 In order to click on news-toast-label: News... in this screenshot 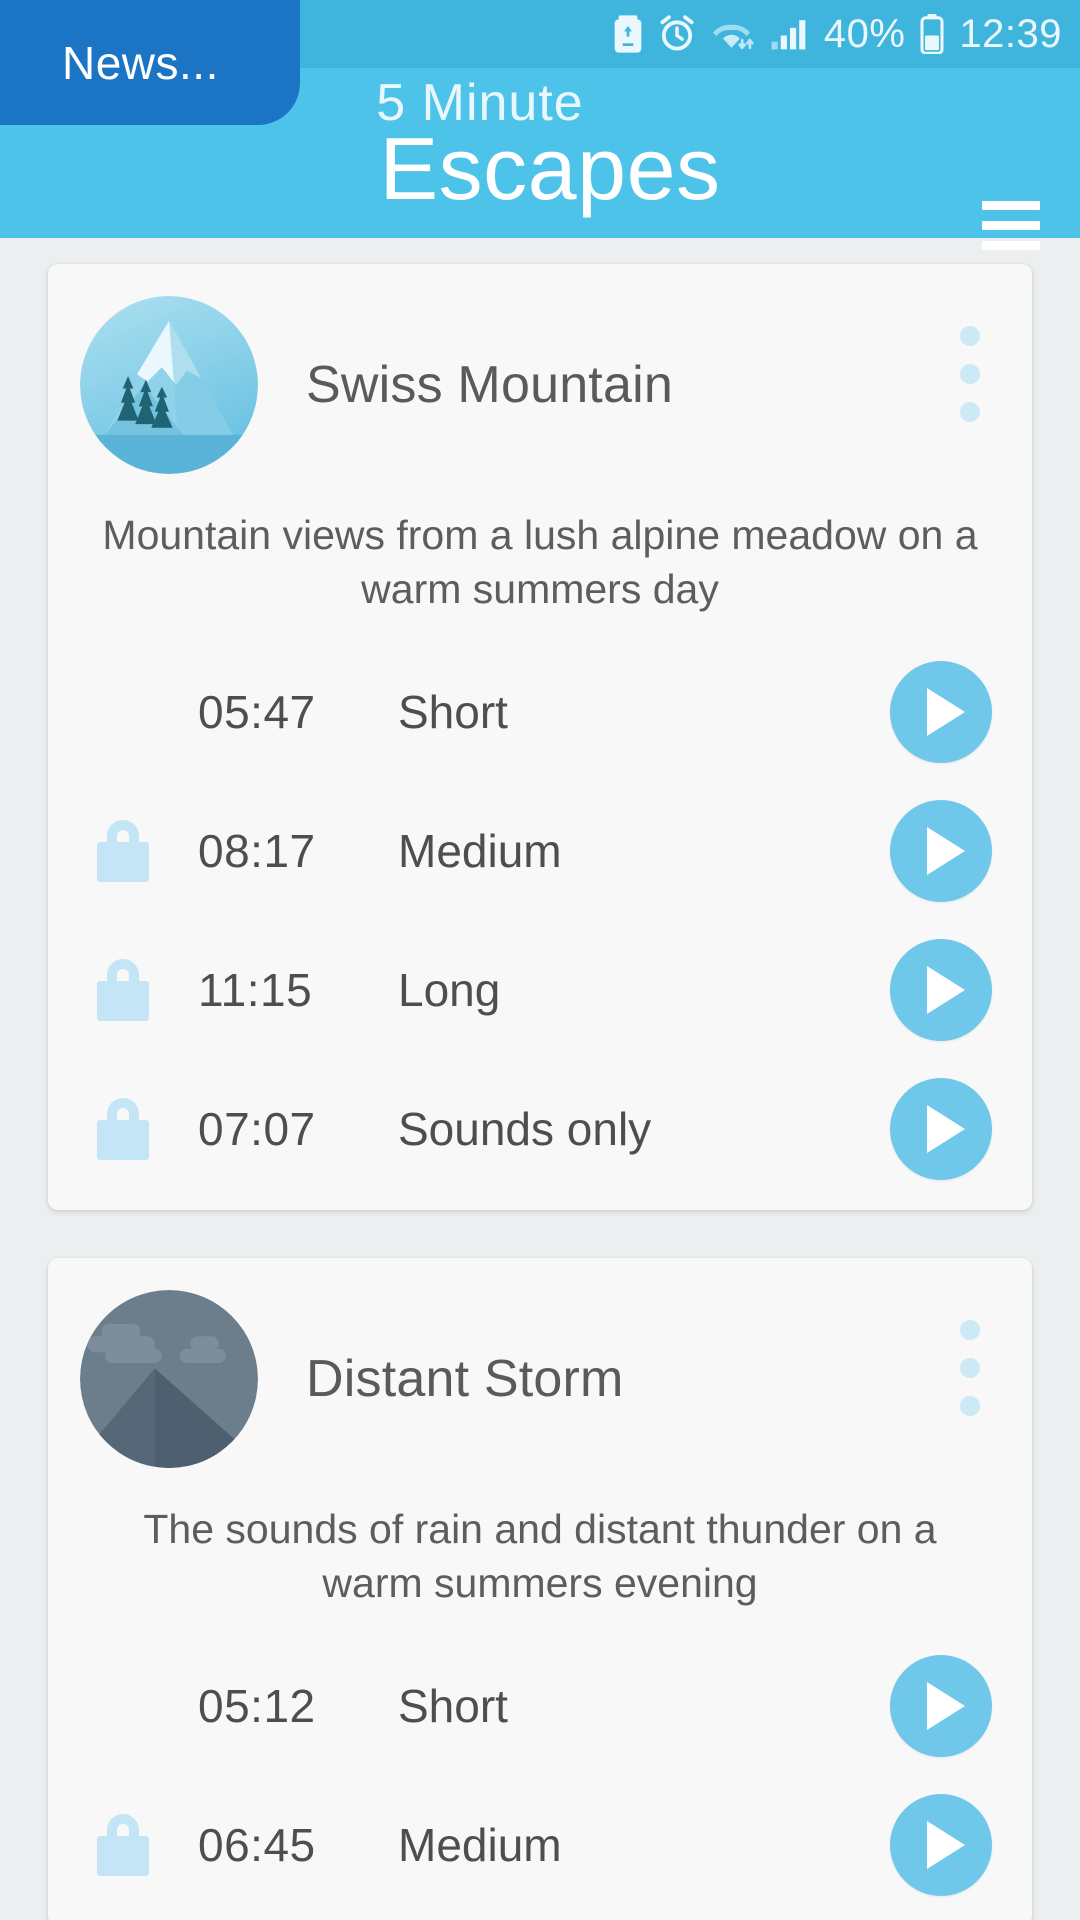, I will do `click(140, 62)`.